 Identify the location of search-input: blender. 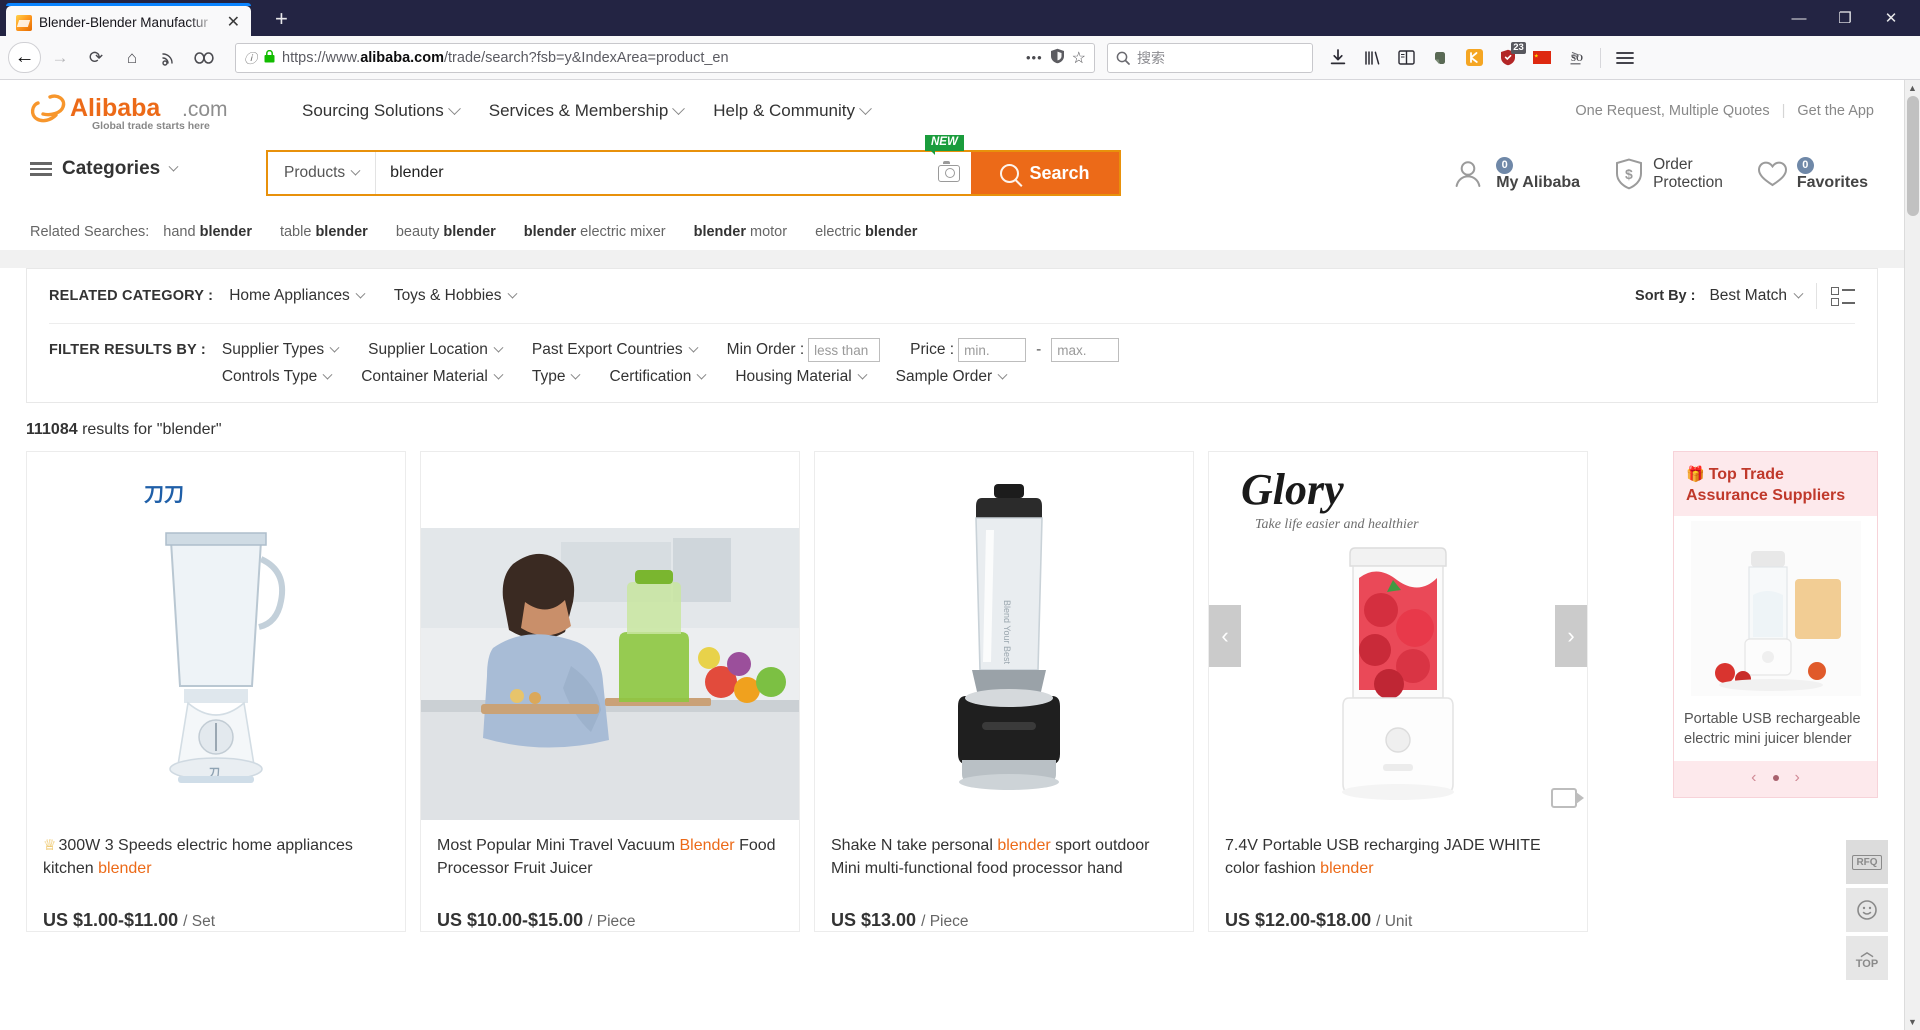
(651, 173).